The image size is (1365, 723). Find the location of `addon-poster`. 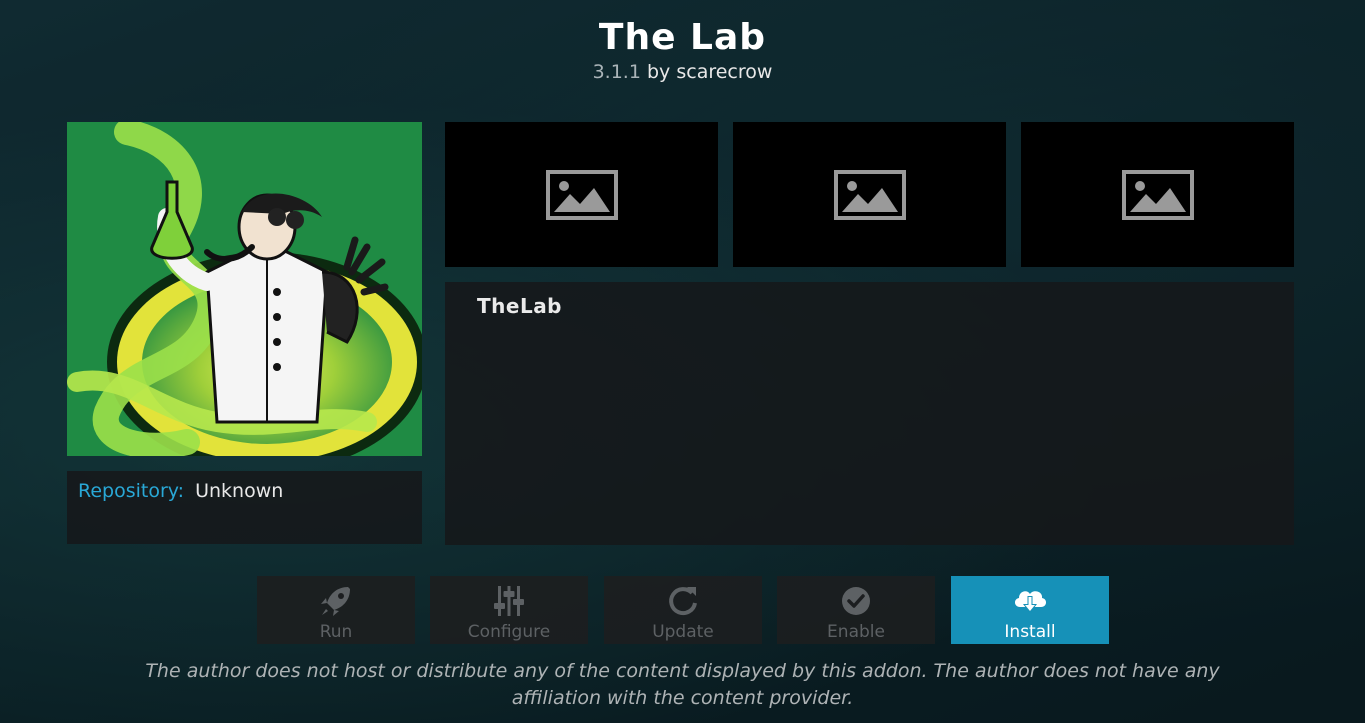

addon-poster is located at coordinates (244, 289).